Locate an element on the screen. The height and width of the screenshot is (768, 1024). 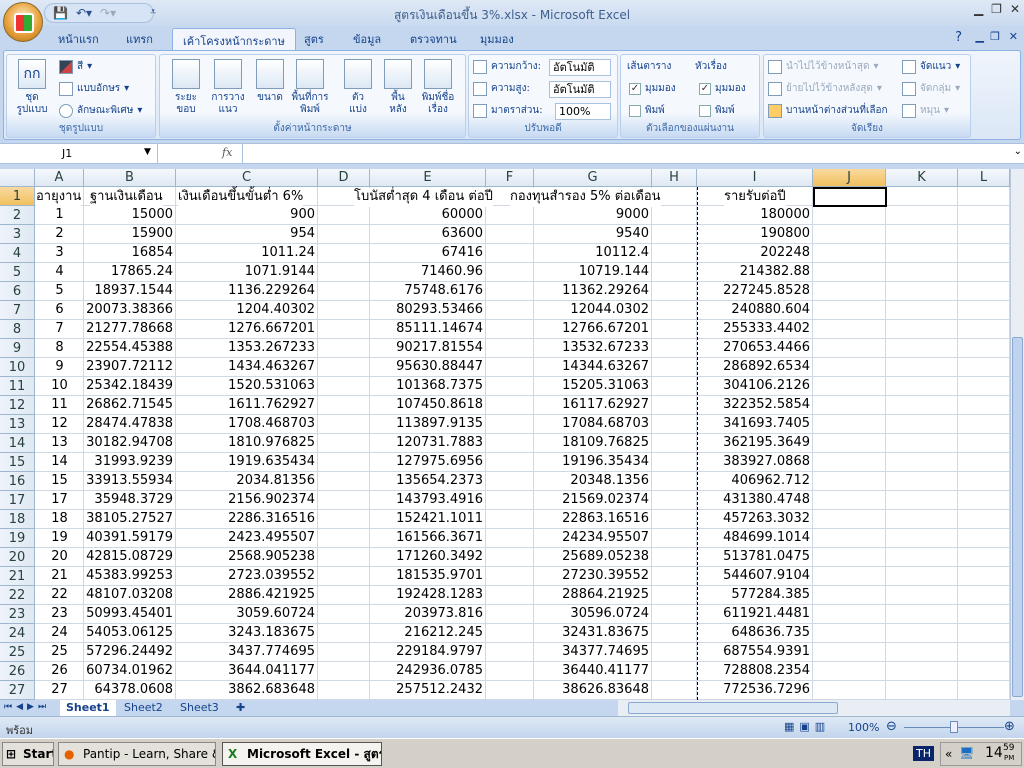
selection-pane-button: บานหน้าต่างส่วนที่เลือก is located at coordinates (828, 110).